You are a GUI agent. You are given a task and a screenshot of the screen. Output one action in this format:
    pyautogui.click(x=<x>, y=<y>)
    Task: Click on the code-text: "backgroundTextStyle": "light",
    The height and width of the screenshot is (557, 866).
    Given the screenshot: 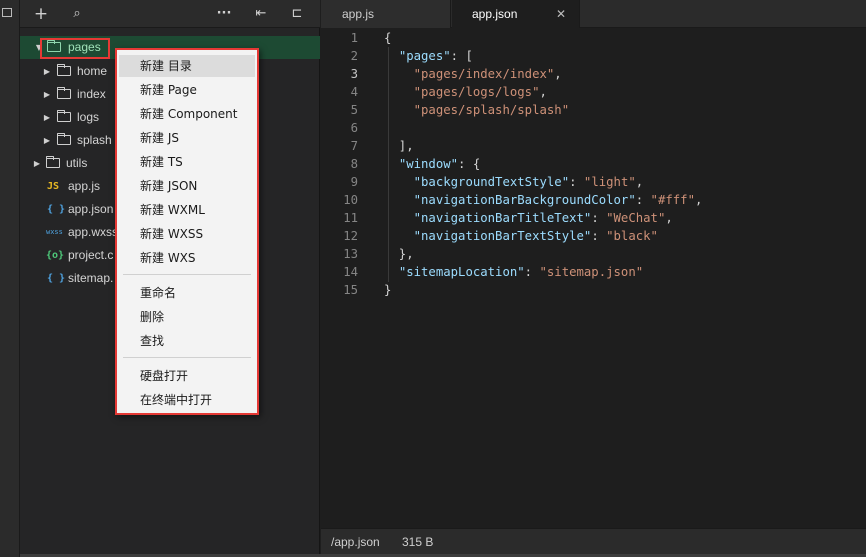 What is the action you would take?
    pyautogui.click(x=514, y=182)
    